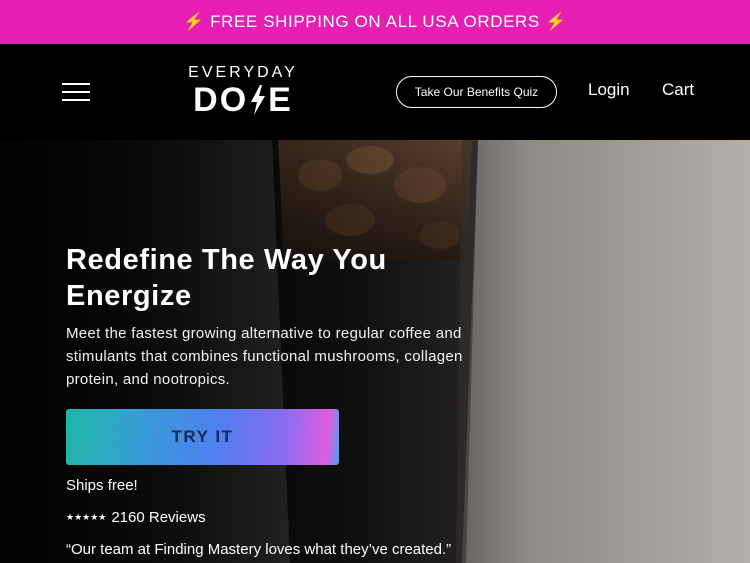  I want to click on announcement-text: ⚡ FREE SHIPPING ON ALL USA ORDERS ⚡, so click(375, 21).